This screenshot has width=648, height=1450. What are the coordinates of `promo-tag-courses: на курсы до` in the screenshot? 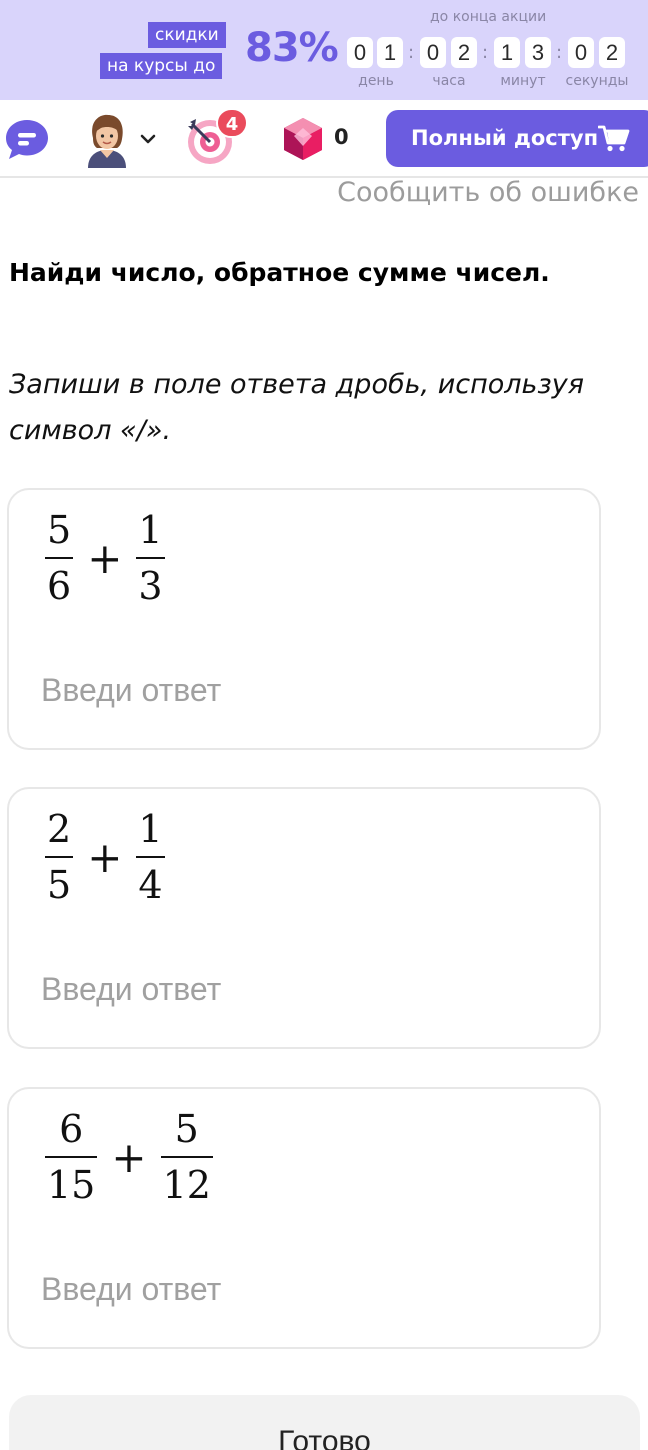 It's located at (161, 66).